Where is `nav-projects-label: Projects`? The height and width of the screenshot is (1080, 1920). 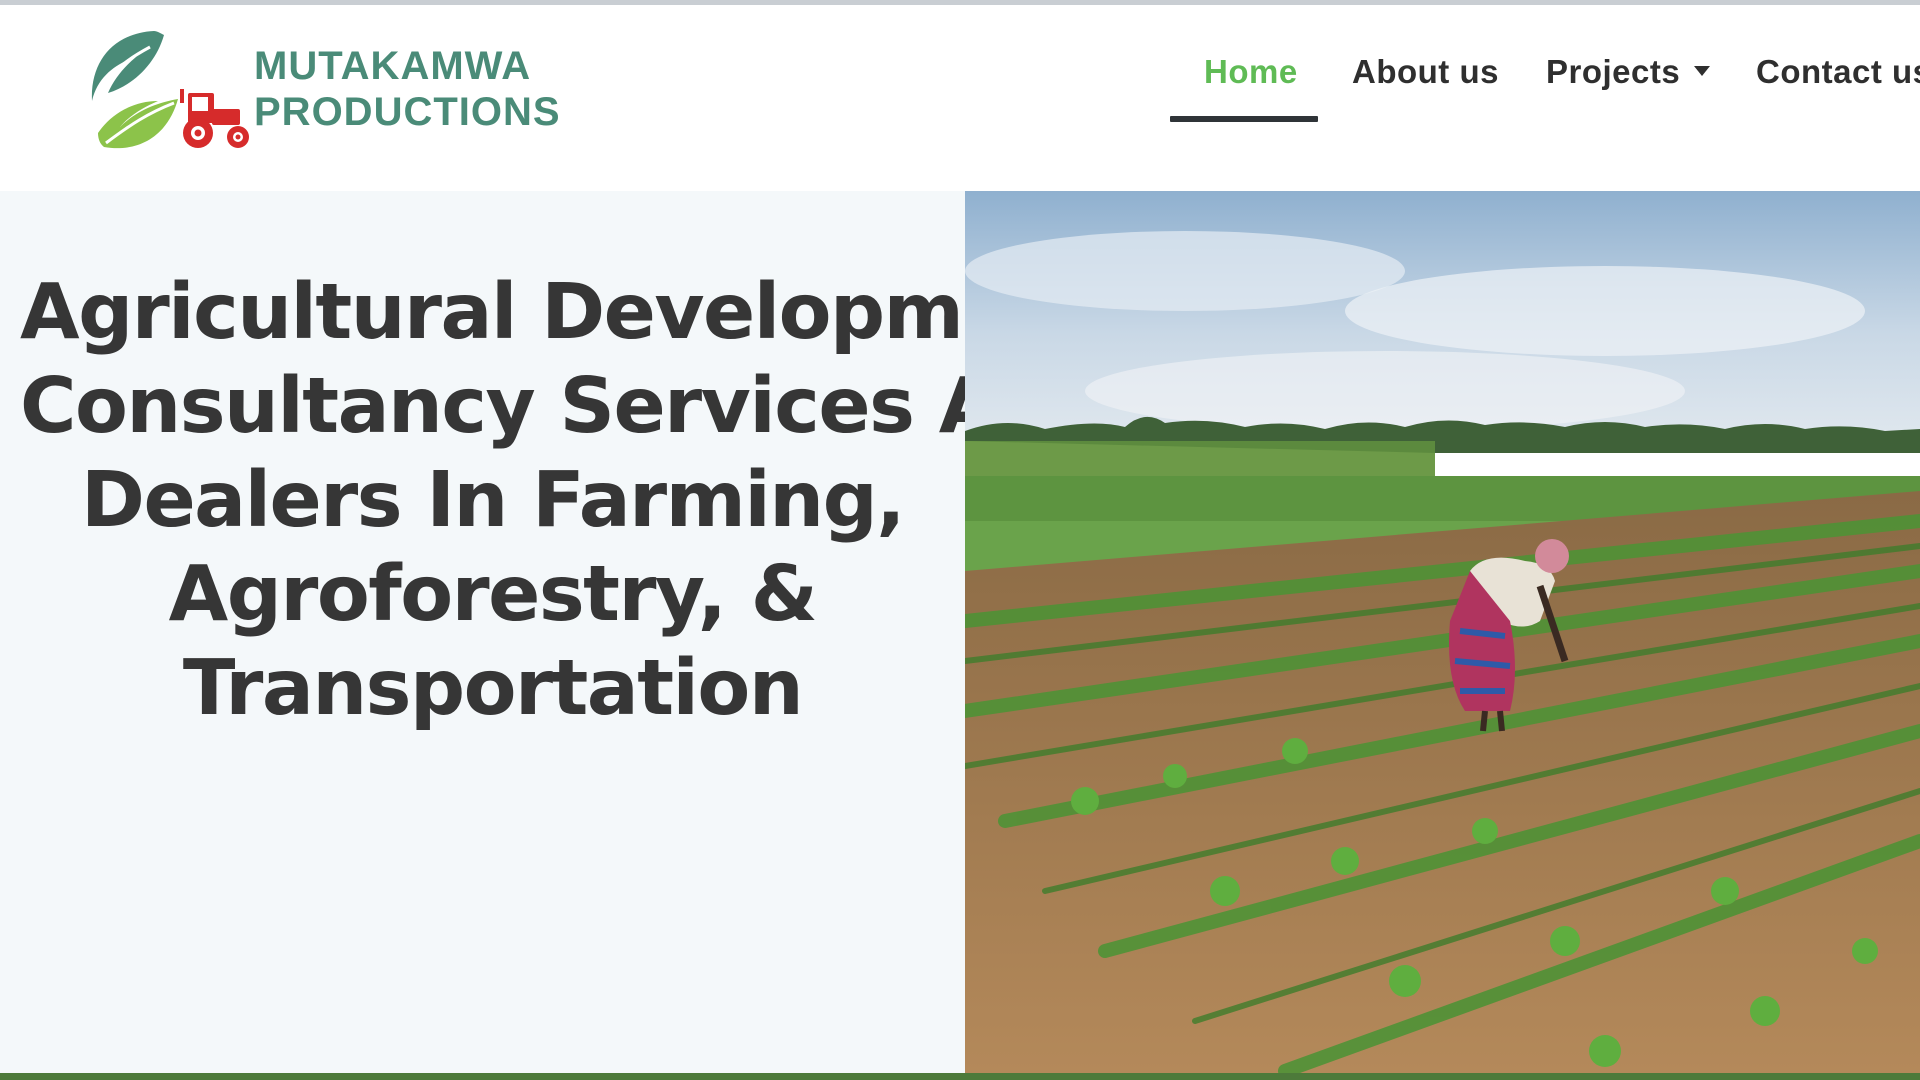
nav-projects-label: Projects is located at coordinates (1613, 71).